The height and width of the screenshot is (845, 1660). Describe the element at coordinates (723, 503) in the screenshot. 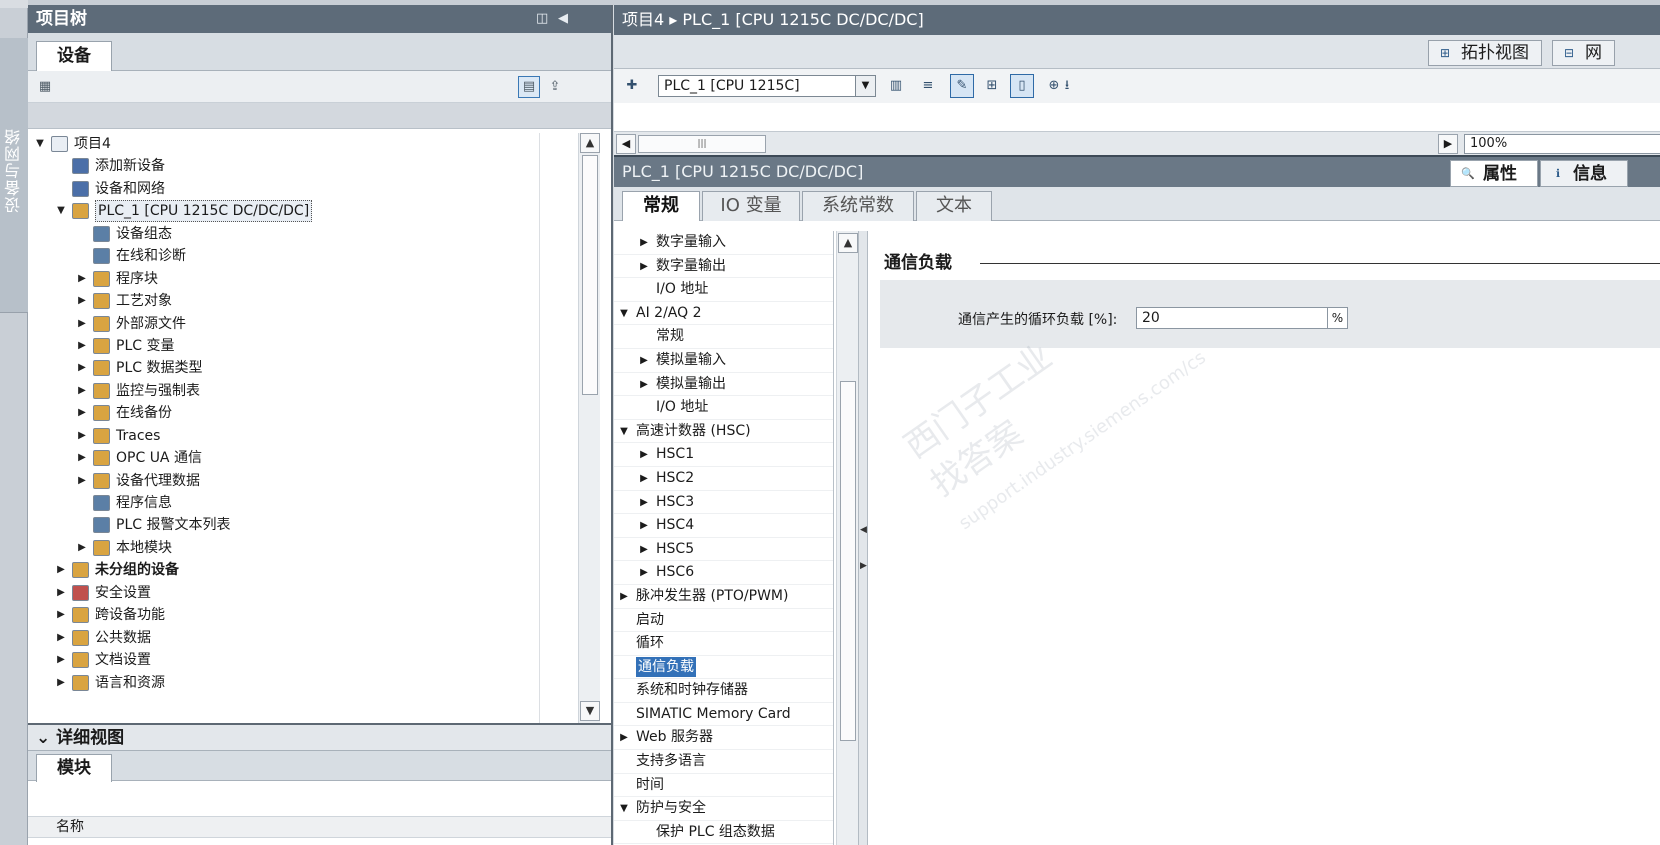

I see `nav-item: ▶ HSC3` at that location.